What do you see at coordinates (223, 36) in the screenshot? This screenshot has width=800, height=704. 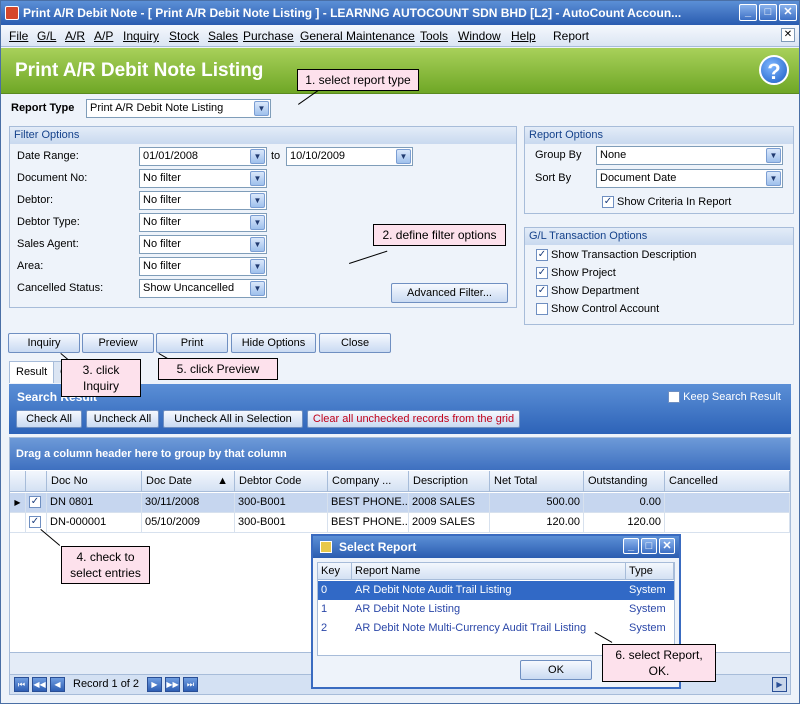 I see `menu-sales: Sales` at bounding box center [223, 36].